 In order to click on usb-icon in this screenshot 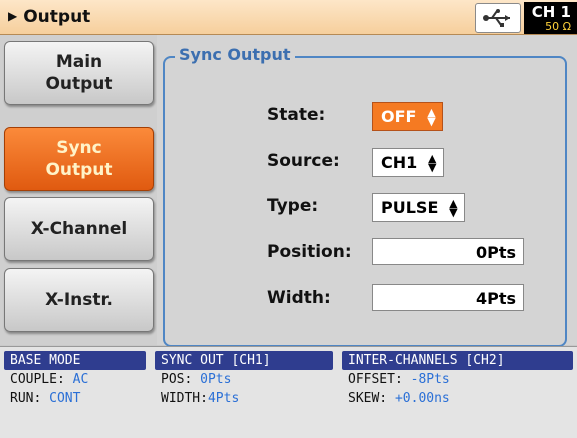, I will do `click(498, 18)`.